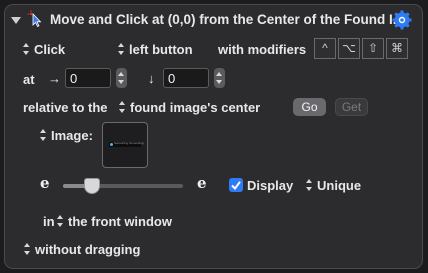 The width and height of the screenshot is (428, 273). I want to click on checkmark-icon, so click(236, 186).